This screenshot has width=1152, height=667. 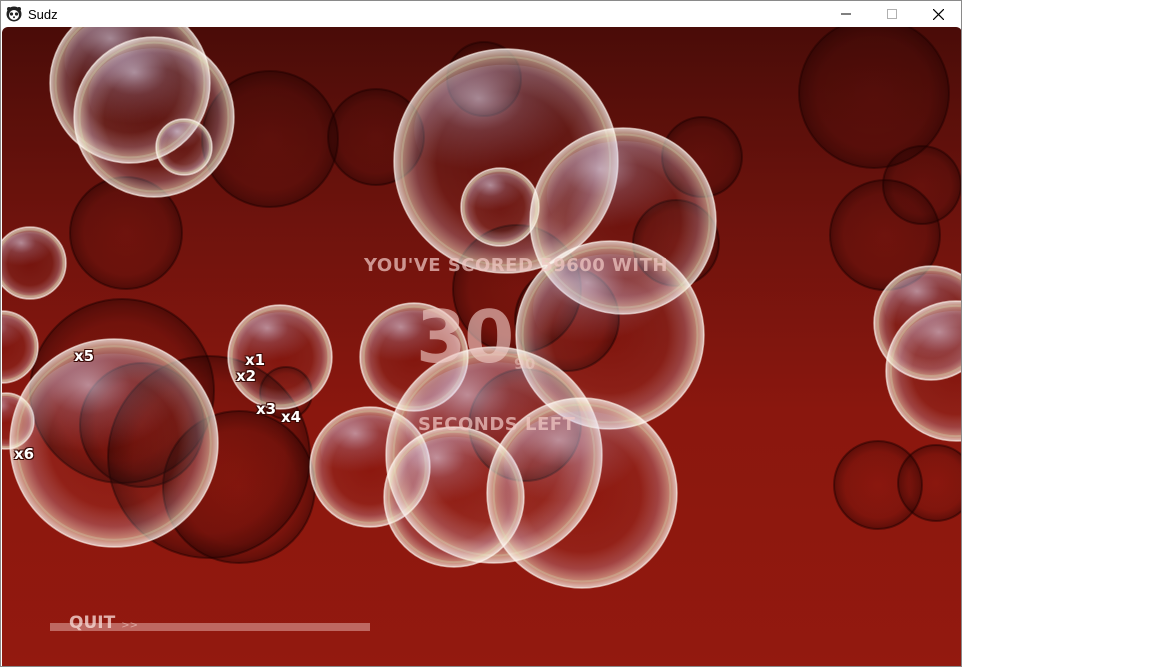 What do you see at coordinates (266, 409) in the screenshot?
I see `multiplier-badge: x3` at bounding box center [266, 409].